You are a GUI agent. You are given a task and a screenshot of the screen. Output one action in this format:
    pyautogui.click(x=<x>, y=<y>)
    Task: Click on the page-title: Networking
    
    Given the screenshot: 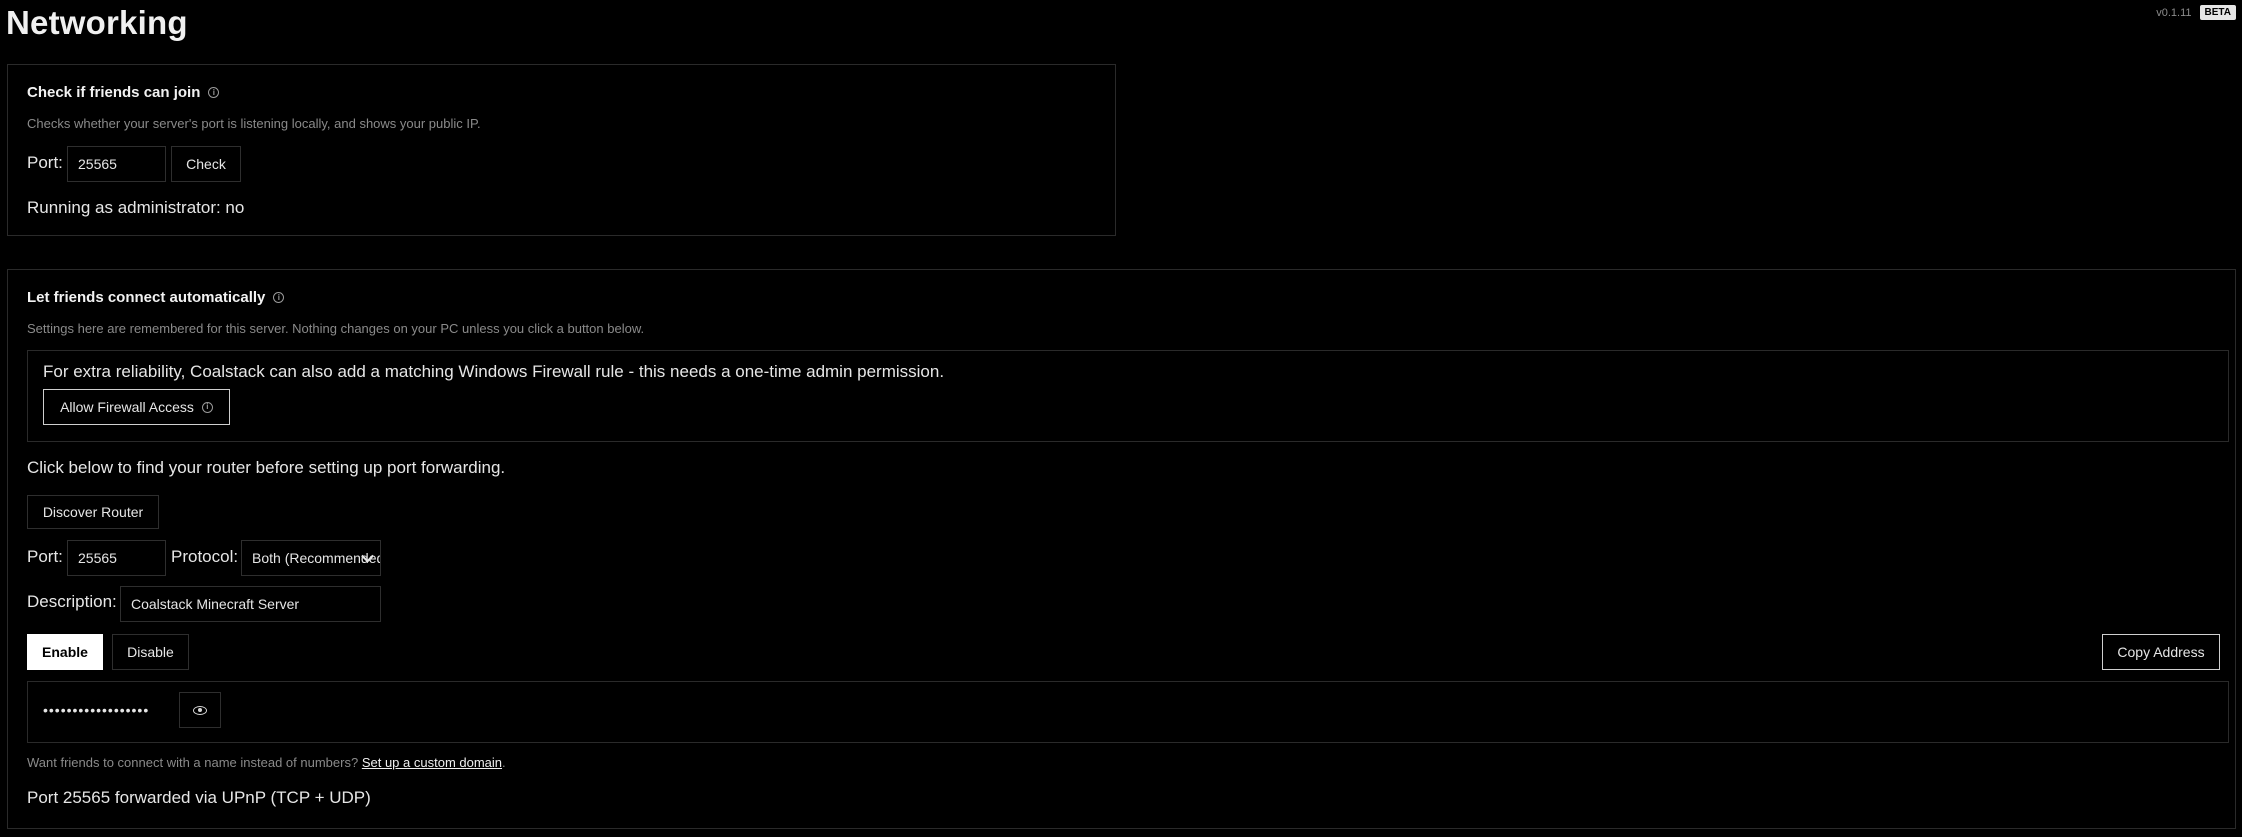 What is the action you would take?
    pyautogui.click(x=97, y=22)
    